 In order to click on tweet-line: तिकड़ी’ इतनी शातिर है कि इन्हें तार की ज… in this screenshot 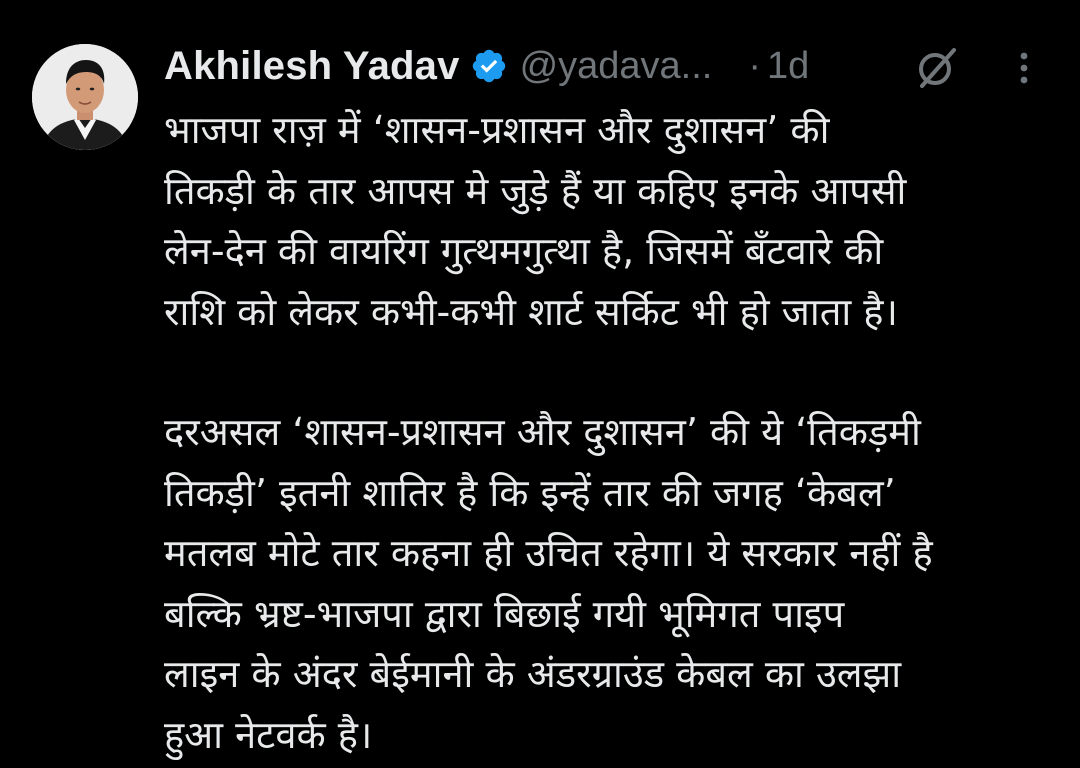, I will do `click(530, 492)`.